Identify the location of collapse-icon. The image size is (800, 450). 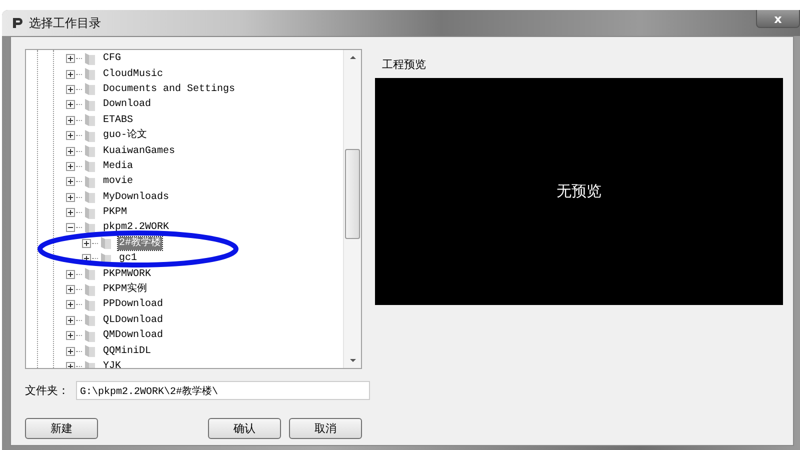
(70, 227).